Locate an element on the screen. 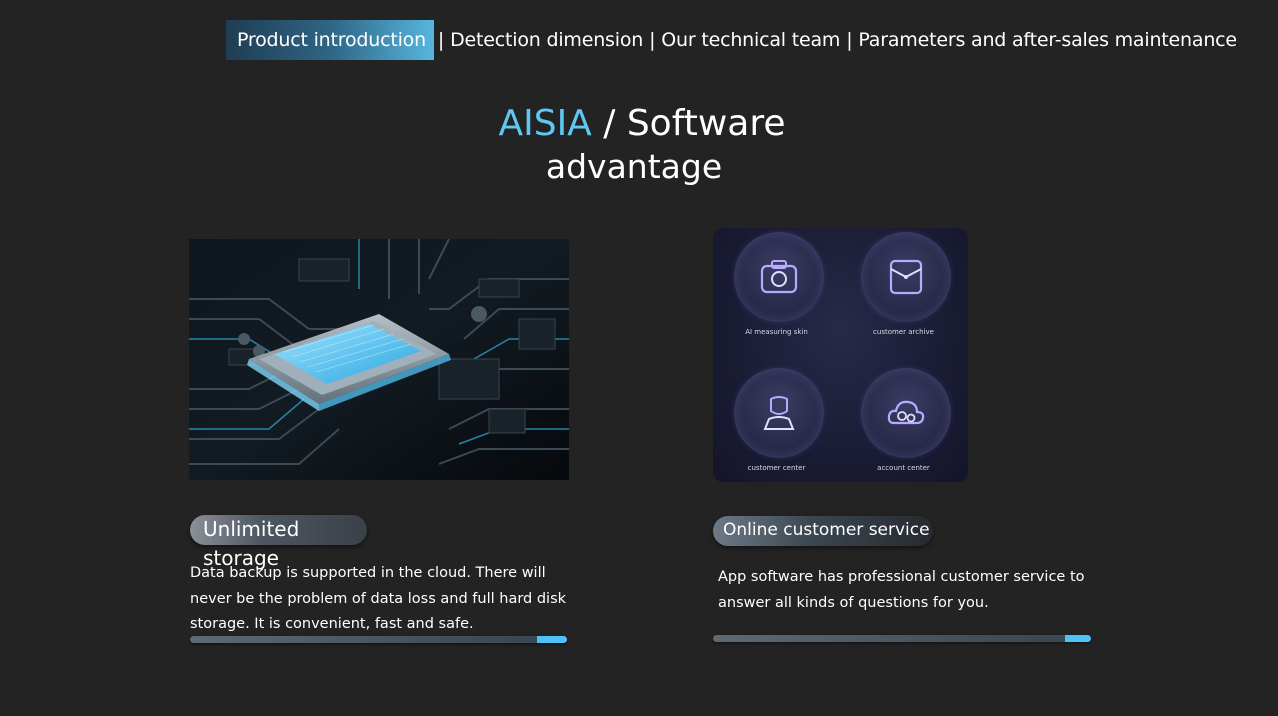  app-tile-skin-measure: AI measuring skin is located at coordinates (776, 291).